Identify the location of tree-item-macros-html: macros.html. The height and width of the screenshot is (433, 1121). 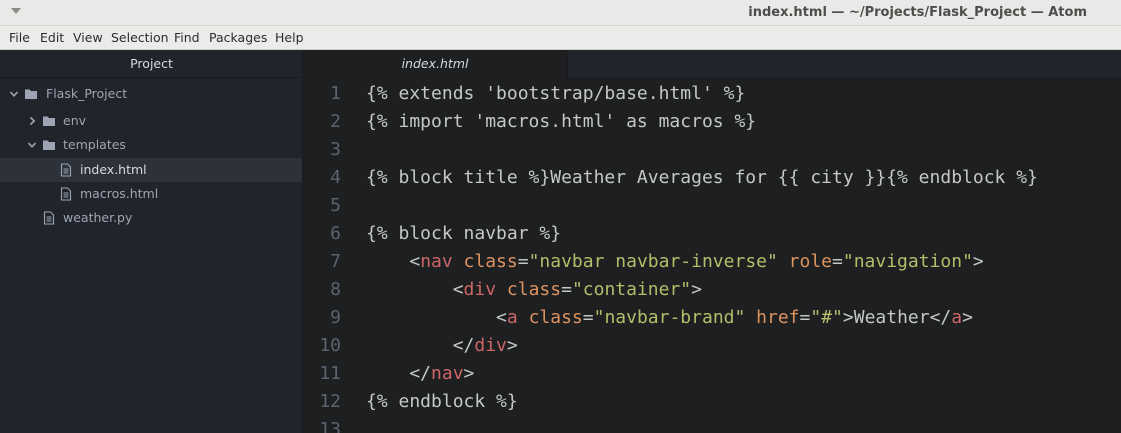
(151, 194).